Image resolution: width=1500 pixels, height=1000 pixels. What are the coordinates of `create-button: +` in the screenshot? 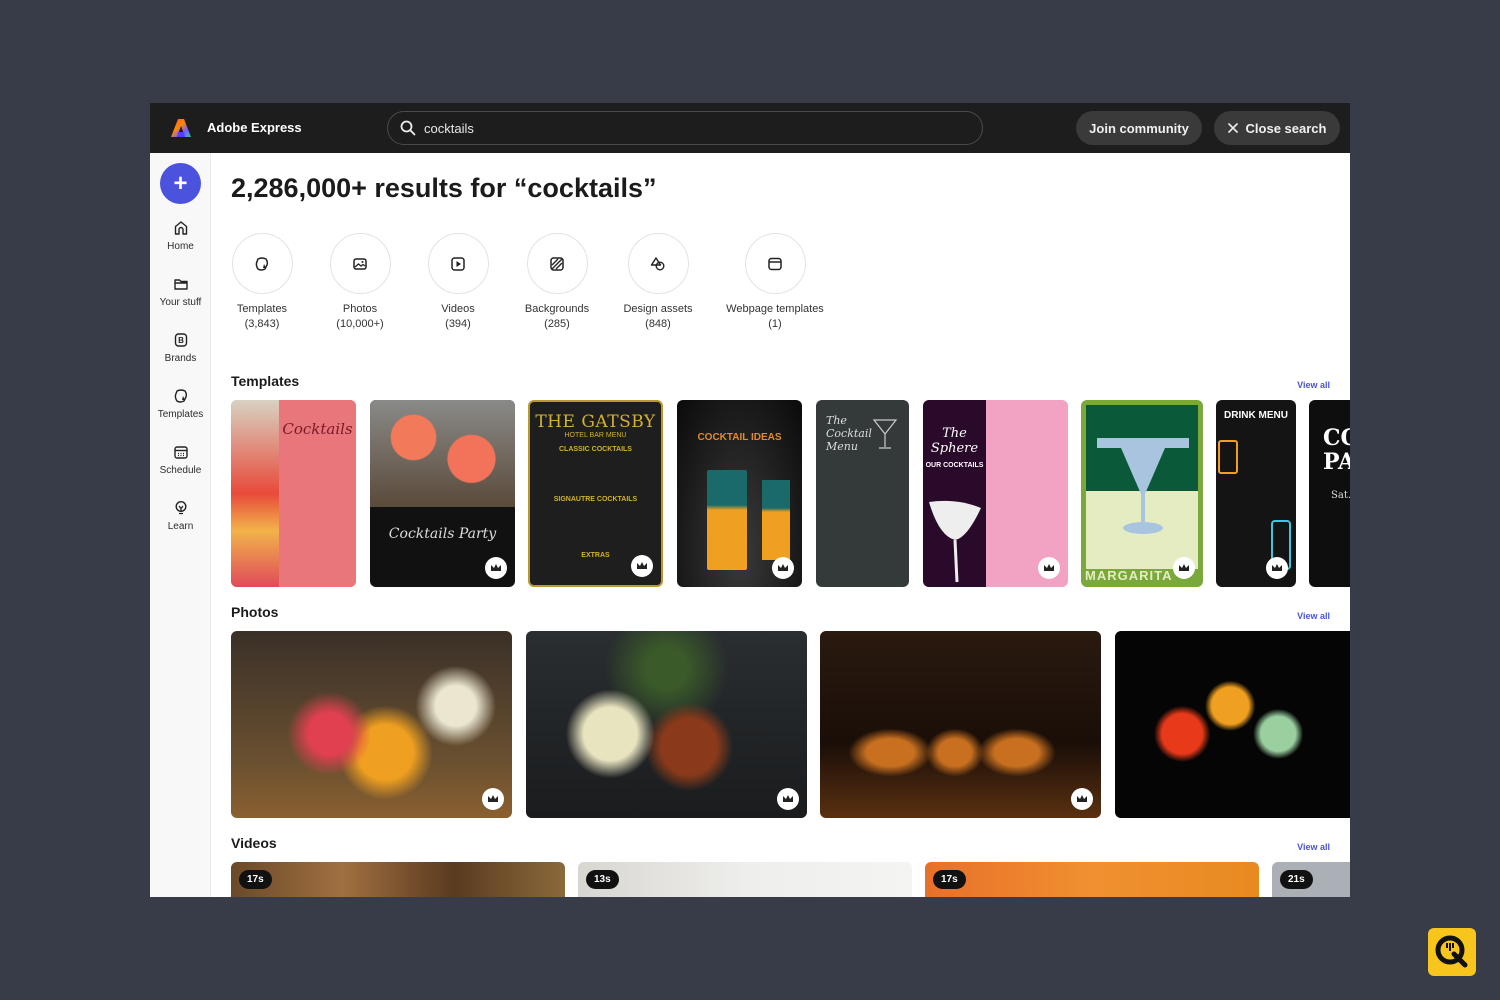 It's located at (180, 183).